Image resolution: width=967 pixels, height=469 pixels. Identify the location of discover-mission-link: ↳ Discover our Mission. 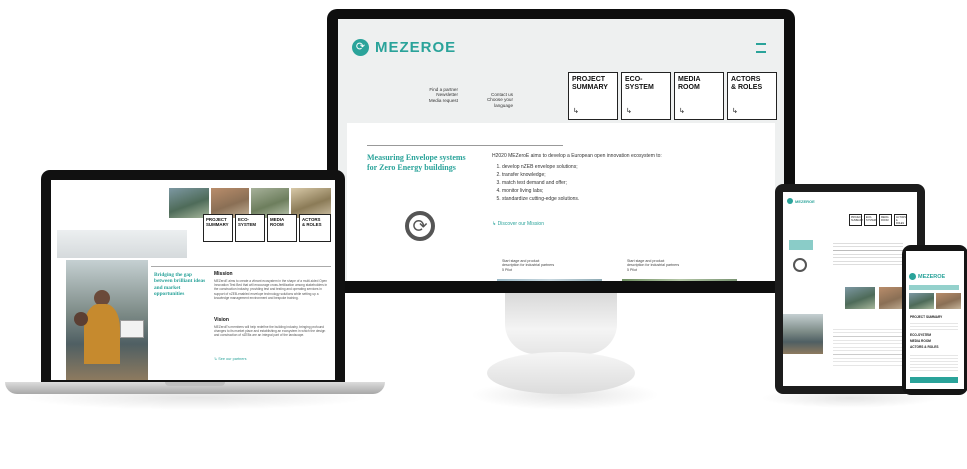
(518, 224).